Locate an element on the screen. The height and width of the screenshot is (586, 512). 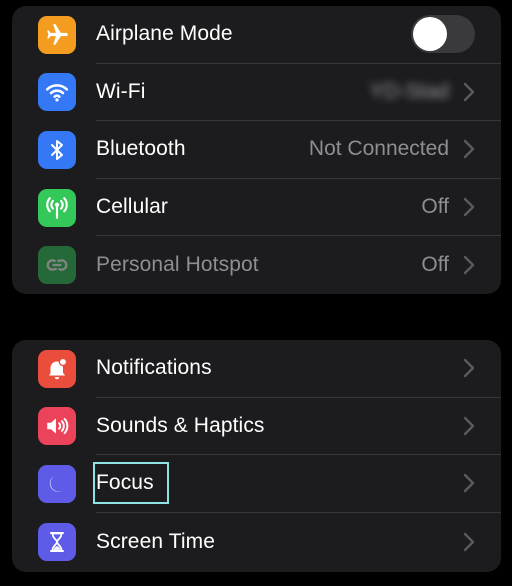
notifications-label: Notifications is located at coordinates (154, 368).